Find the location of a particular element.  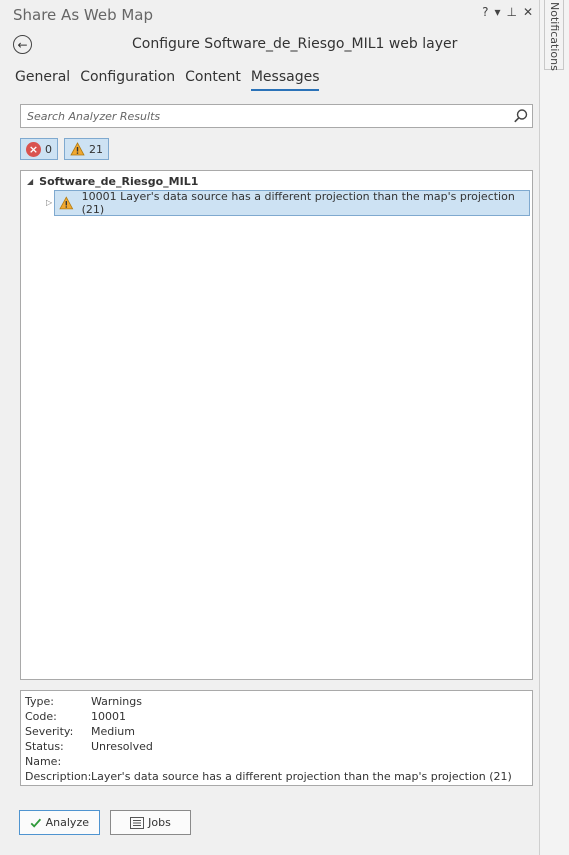

detail-label: Status: is located at coordinates (44, 746).